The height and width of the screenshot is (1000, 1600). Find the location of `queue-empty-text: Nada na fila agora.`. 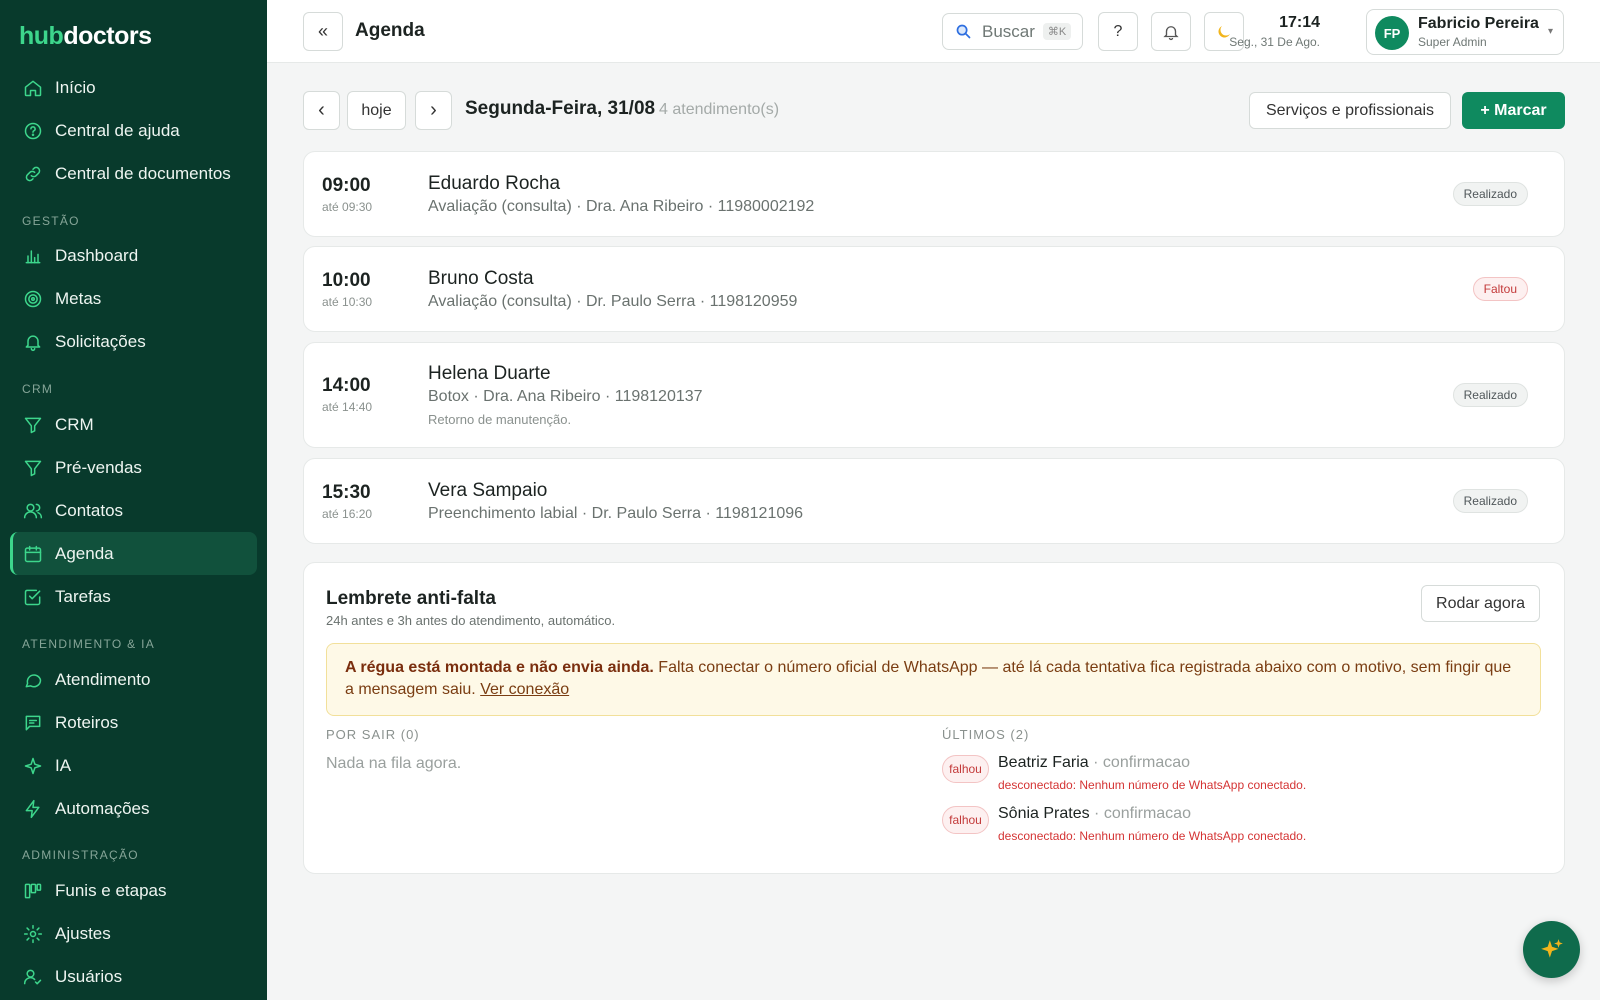

queue-empty-text: Nada na fila agora. is located at coordinates (394, 763).